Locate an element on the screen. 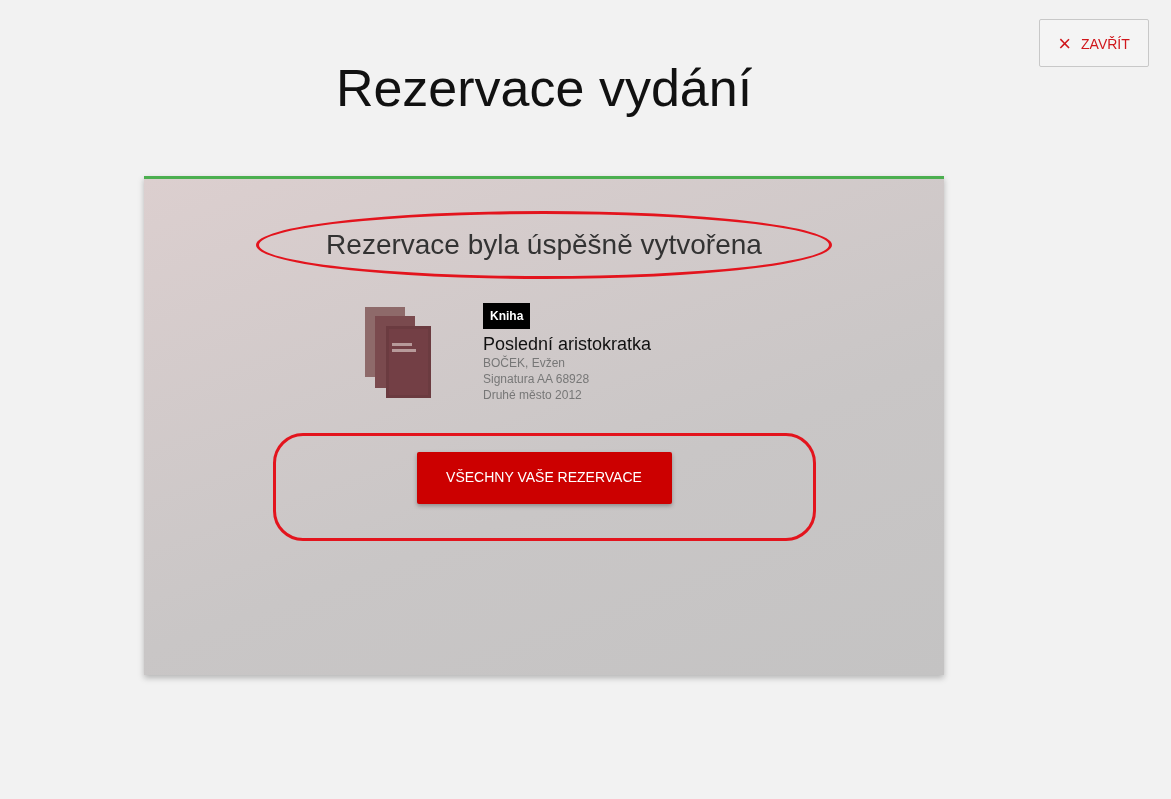  page-title: Rezervace vydání is located at coordinates (544, 90).